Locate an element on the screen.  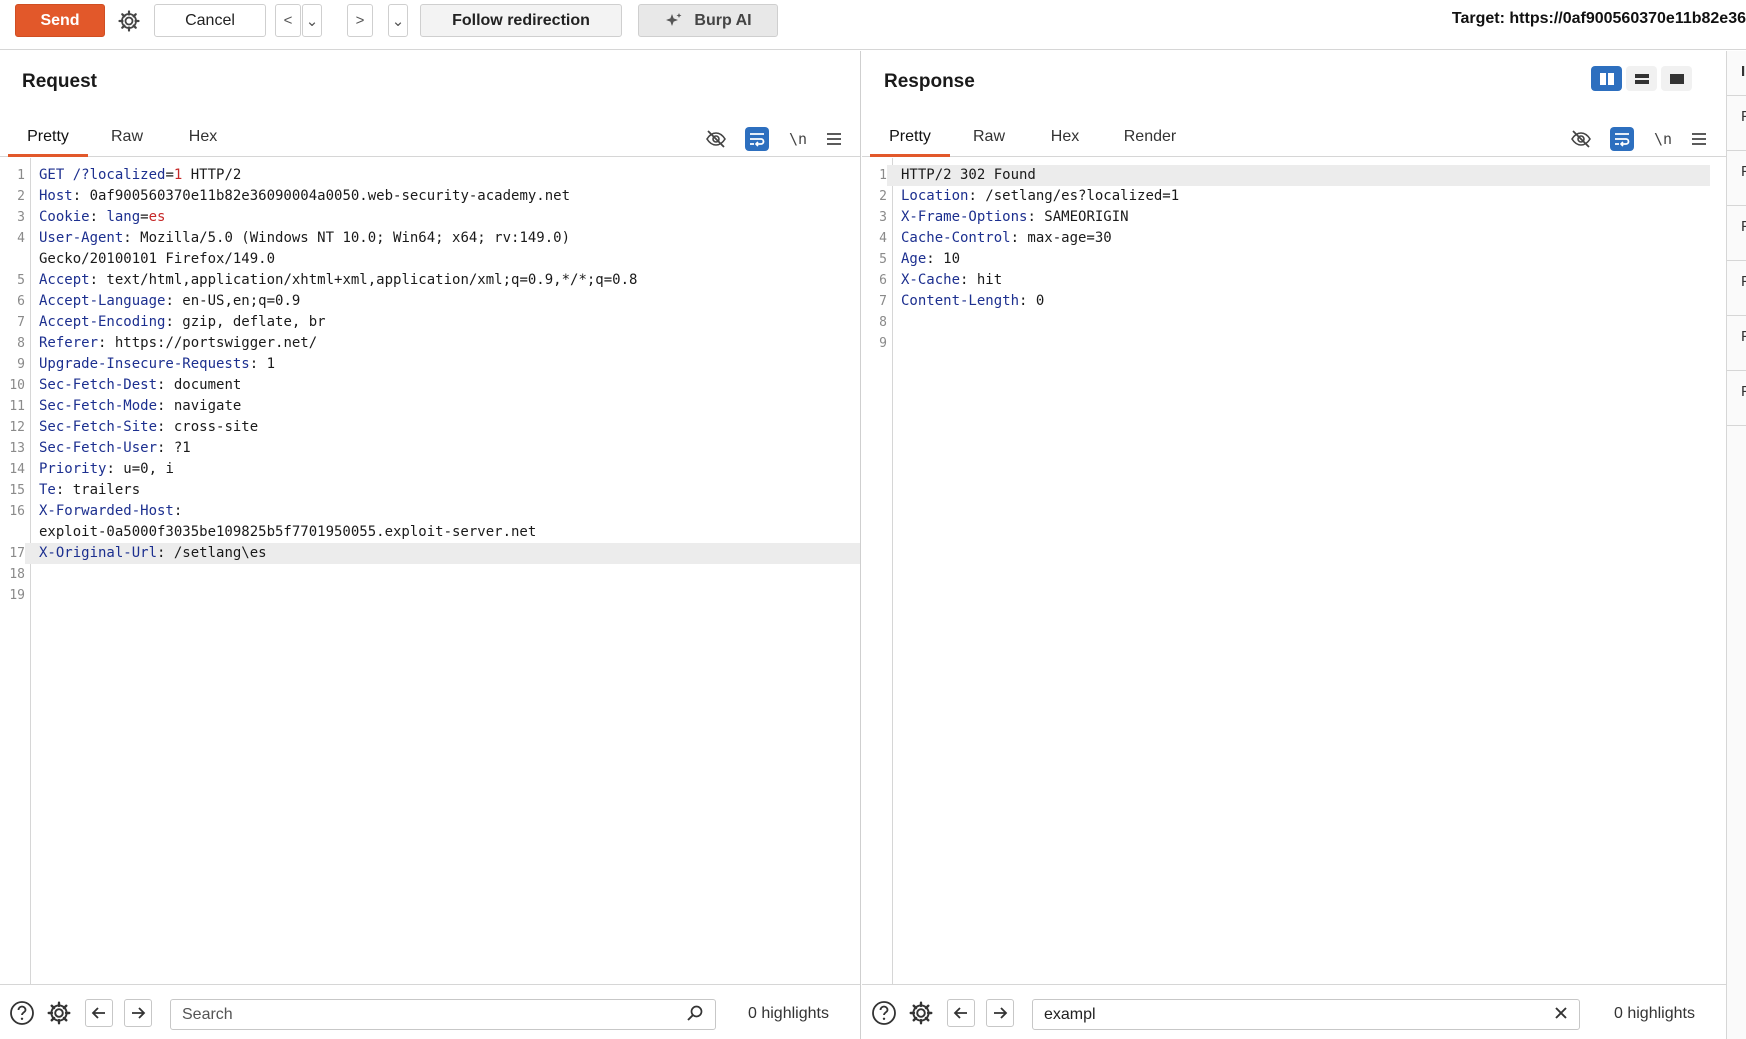
line-number: 8 is located at coordinates (21, 343).